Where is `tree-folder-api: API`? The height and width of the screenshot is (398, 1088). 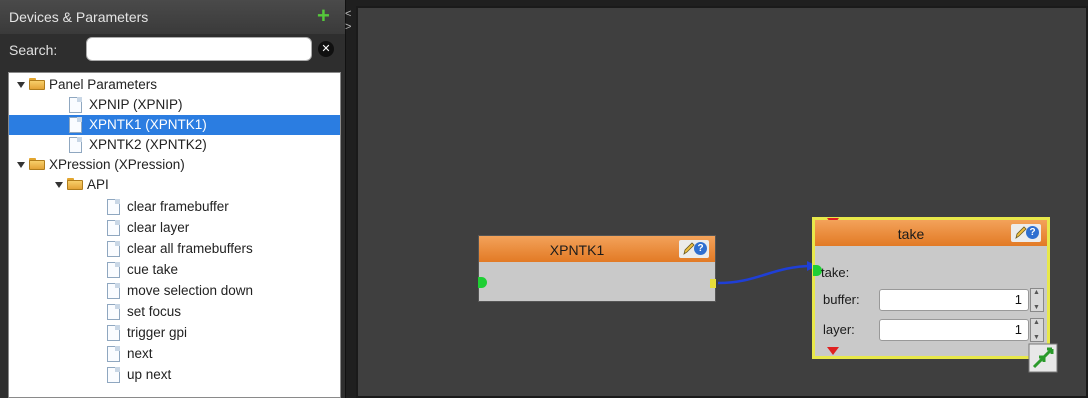
tree-folder-api: API is located at coordinates (174, 185).